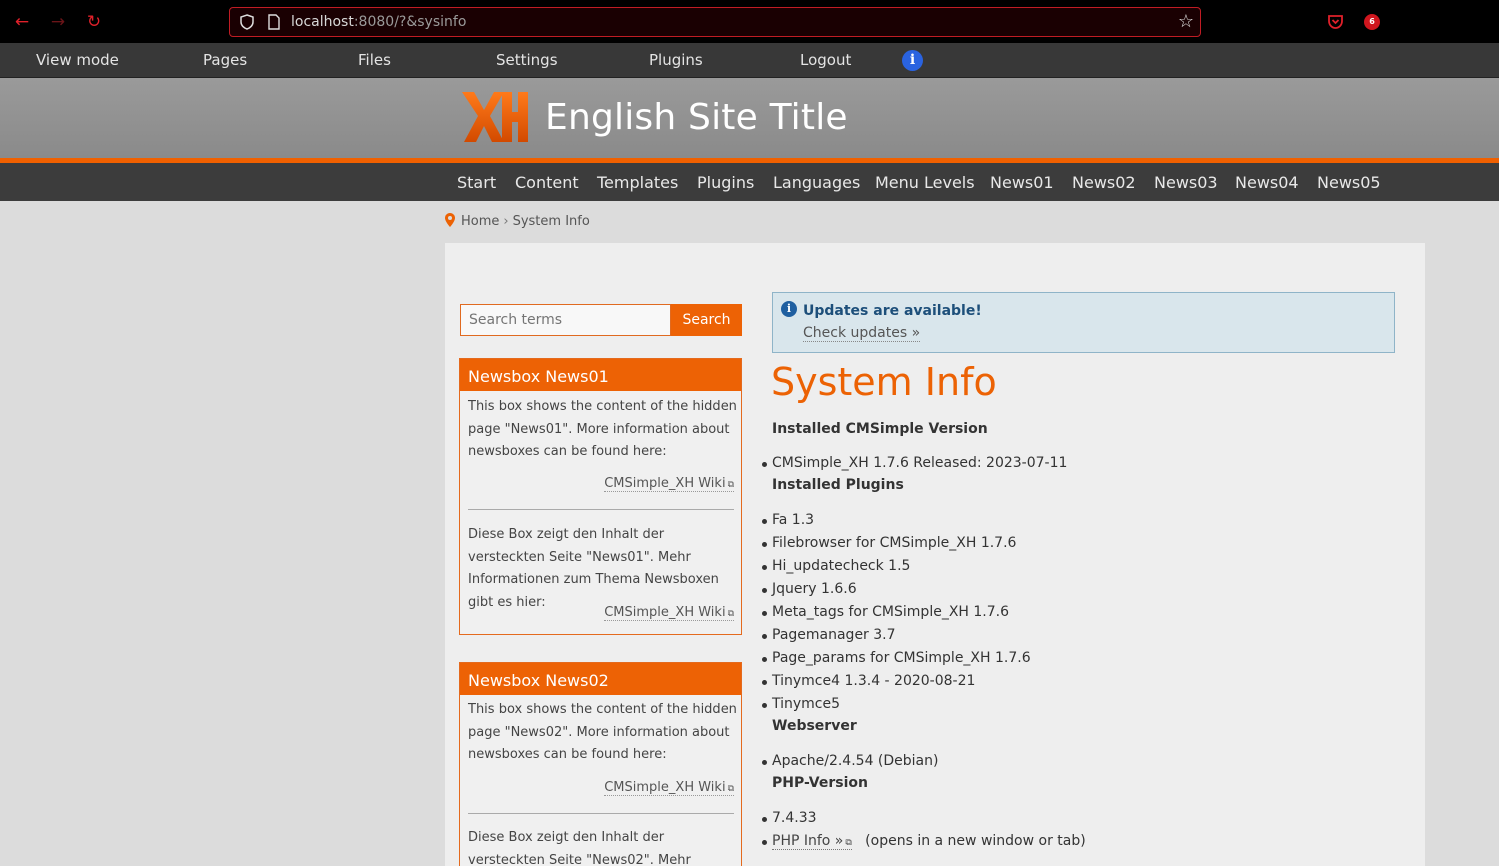  Describe the element at coordinates (820, 783) in the screenshot. I see `php-version-heading: PHP-Version` at that location.